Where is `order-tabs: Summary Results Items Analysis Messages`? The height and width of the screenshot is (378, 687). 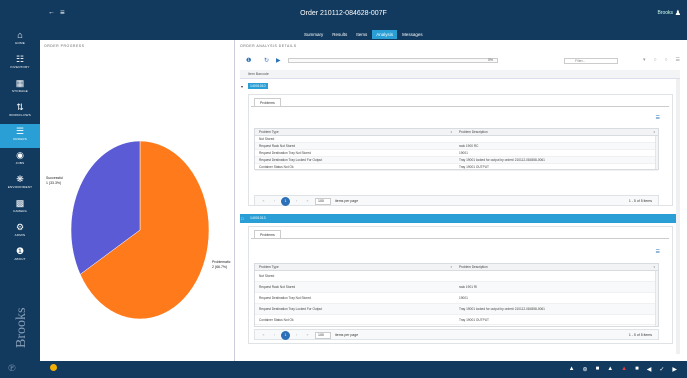
order-tabs: Summary Results Items Analysis Messages is located at coordinates (363, 34).